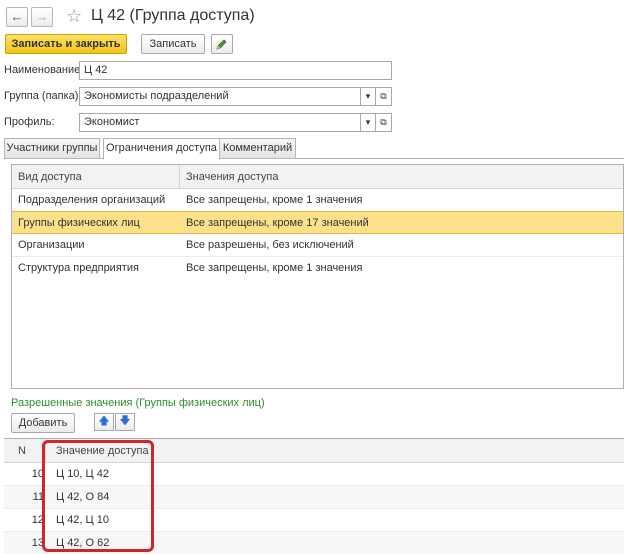 Image resolution: width=624 pixels, height=554 pixels. Describe the element at coordinates (83, 497) in the screenshot. I see `access-value-cell: Ц 42, О 84` at that location.